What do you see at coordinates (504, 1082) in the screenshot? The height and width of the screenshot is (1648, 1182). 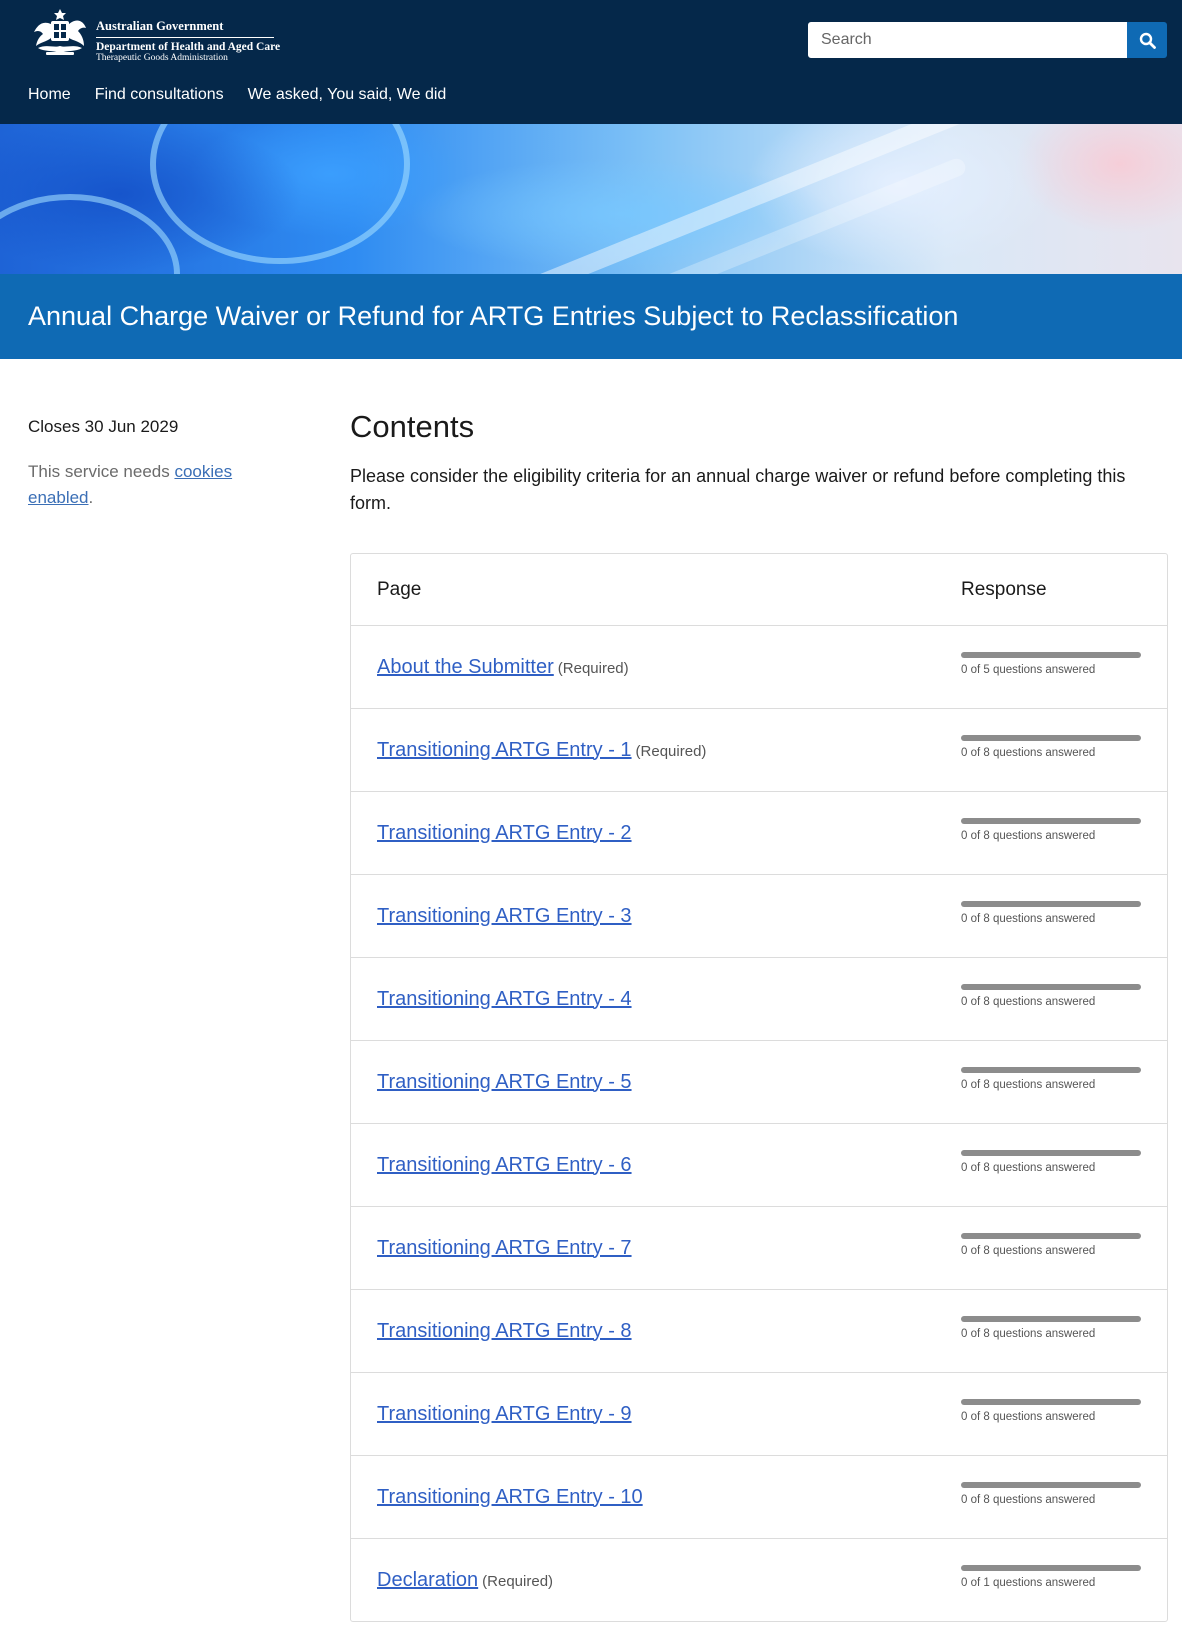 I see `page-link: Transitioning ARTG Entry - 5` at bounding box center [504, 1082].